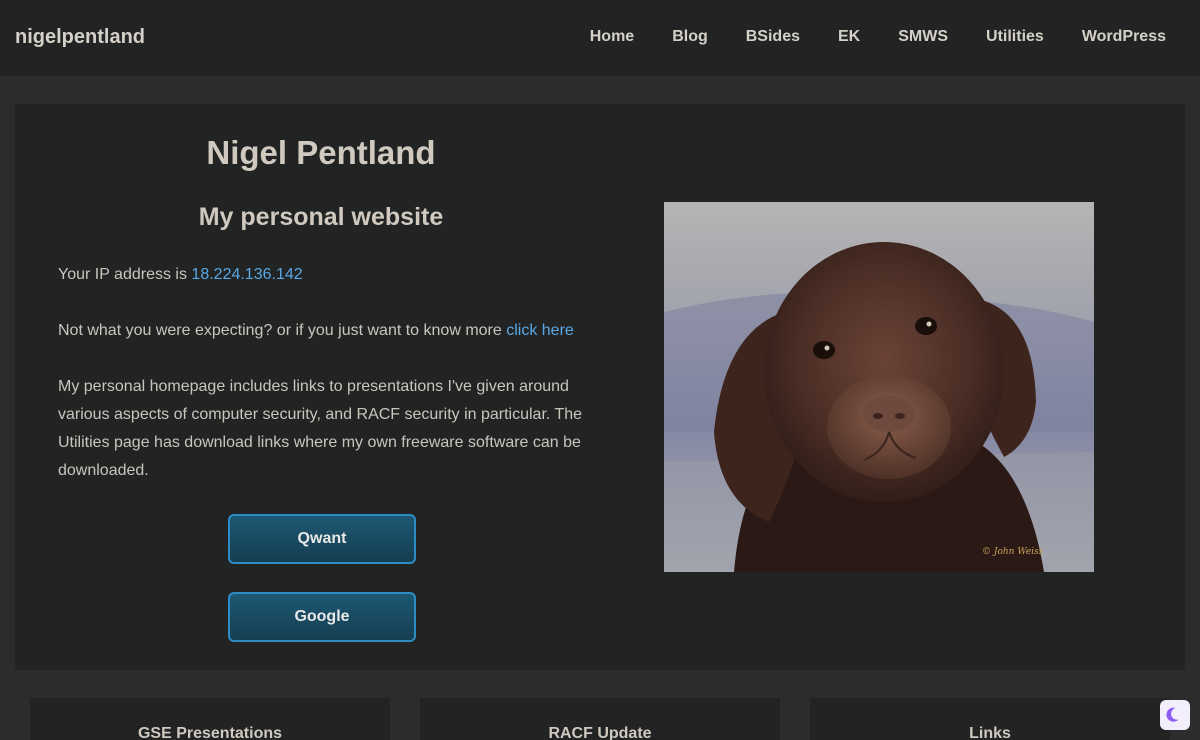 This screenshot has height=740, width=1200. What do you see at coordinates (773, 37) in the screenshot?
I see `nav-bsides: BSides` at bounding box center [773, 37].